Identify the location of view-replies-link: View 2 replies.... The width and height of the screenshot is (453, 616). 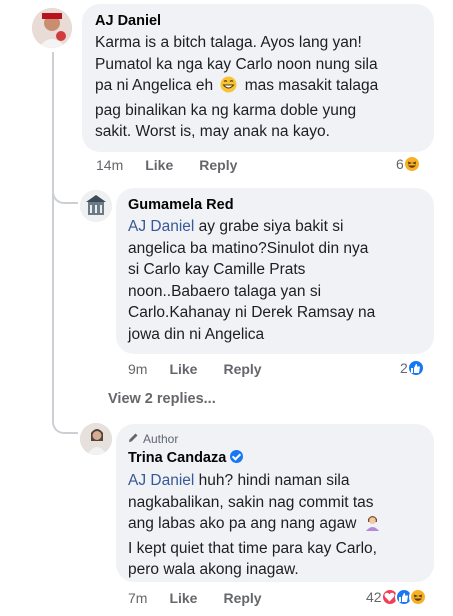
(162, 399).